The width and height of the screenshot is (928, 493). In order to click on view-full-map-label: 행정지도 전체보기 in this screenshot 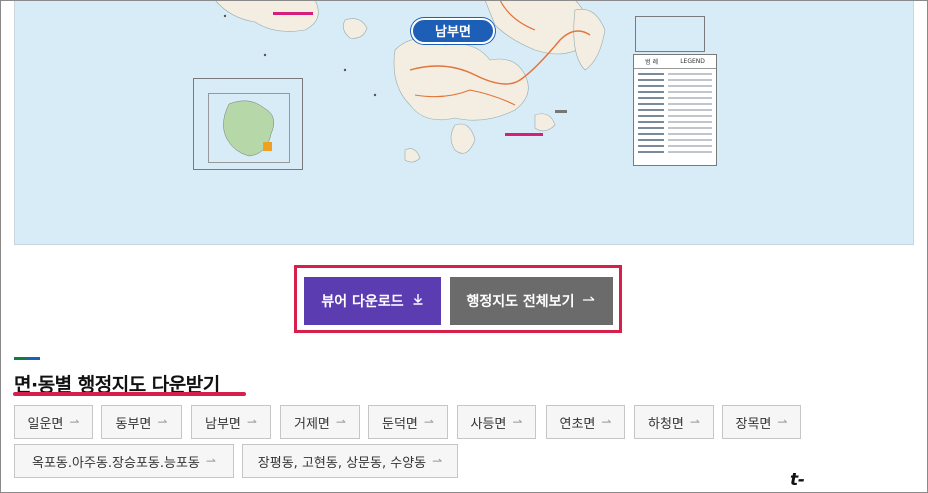, I will do `click(520, 302)`.